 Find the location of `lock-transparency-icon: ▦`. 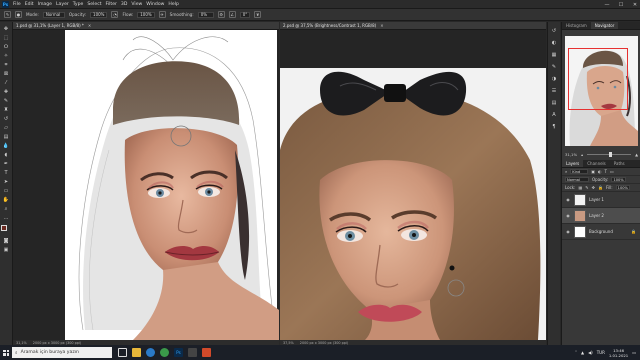

lock-transparency-icon: ▦ is located at coordinates (580, 187).